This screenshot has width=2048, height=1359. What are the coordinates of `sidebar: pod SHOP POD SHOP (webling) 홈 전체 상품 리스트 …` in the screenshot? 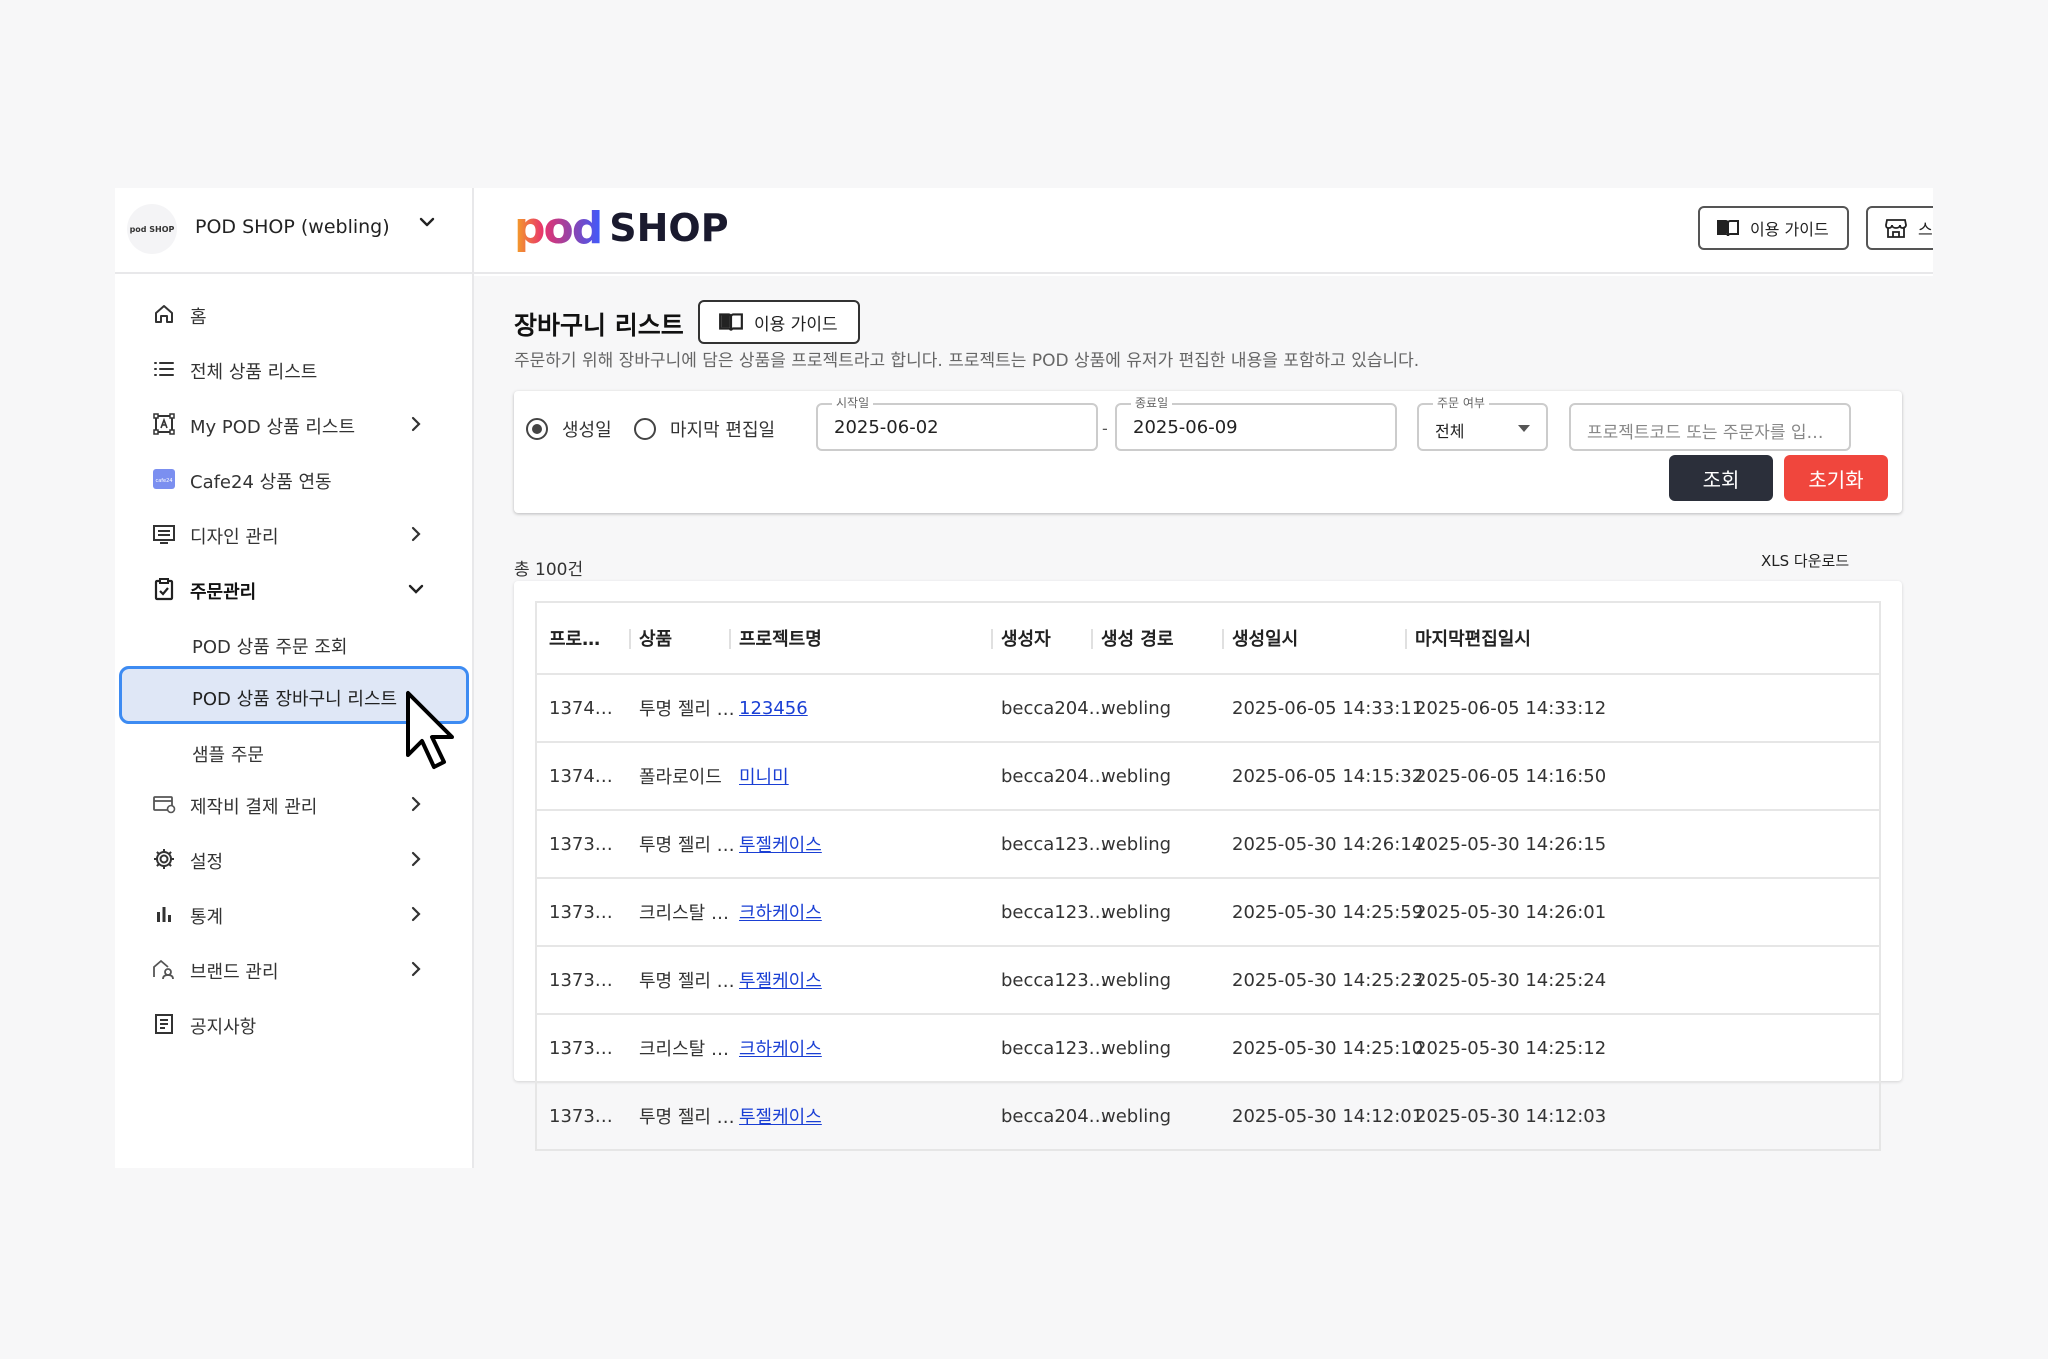 It's located at (294, 678).